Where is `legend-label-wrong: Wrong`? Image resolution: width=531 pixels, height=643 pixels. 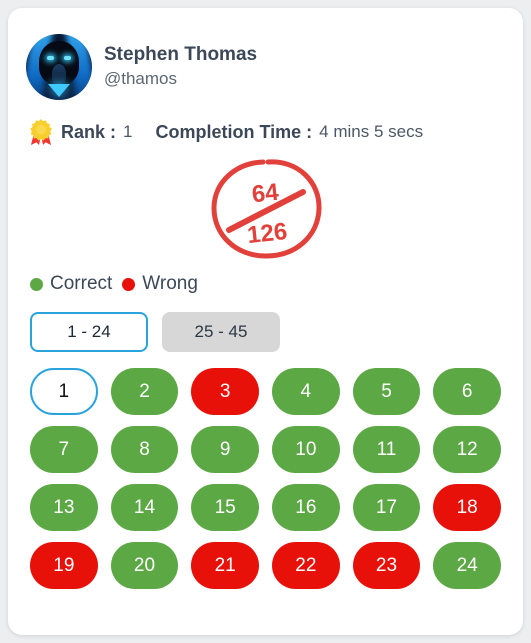
legend-label-wrong: Wrong is located at coordinates (170, 283).